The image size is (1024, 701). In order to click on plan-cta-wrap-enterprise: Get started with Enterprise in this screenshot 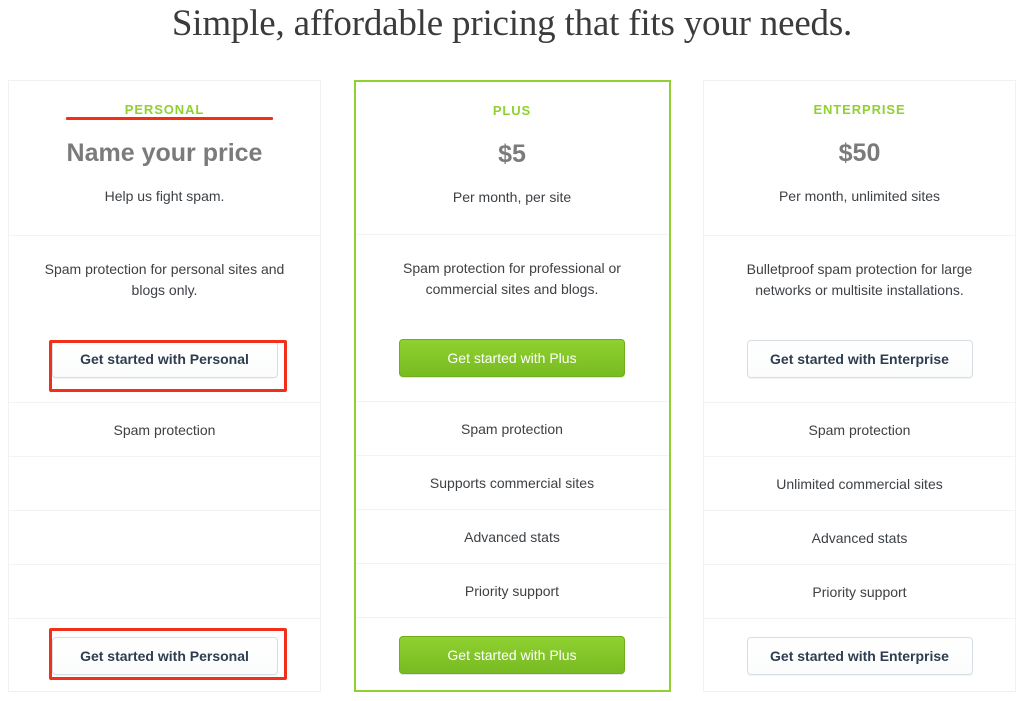, I will do `click(859, 359)`.